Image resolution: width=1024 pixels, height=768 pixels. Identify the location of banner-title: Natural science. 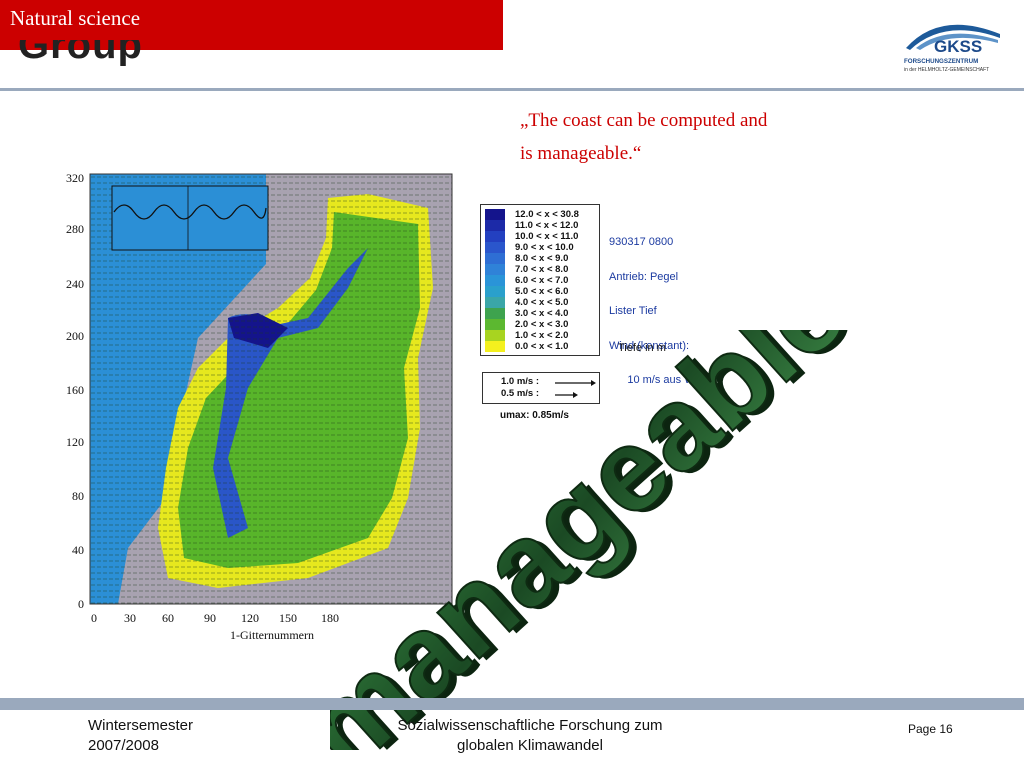
(75, 18).